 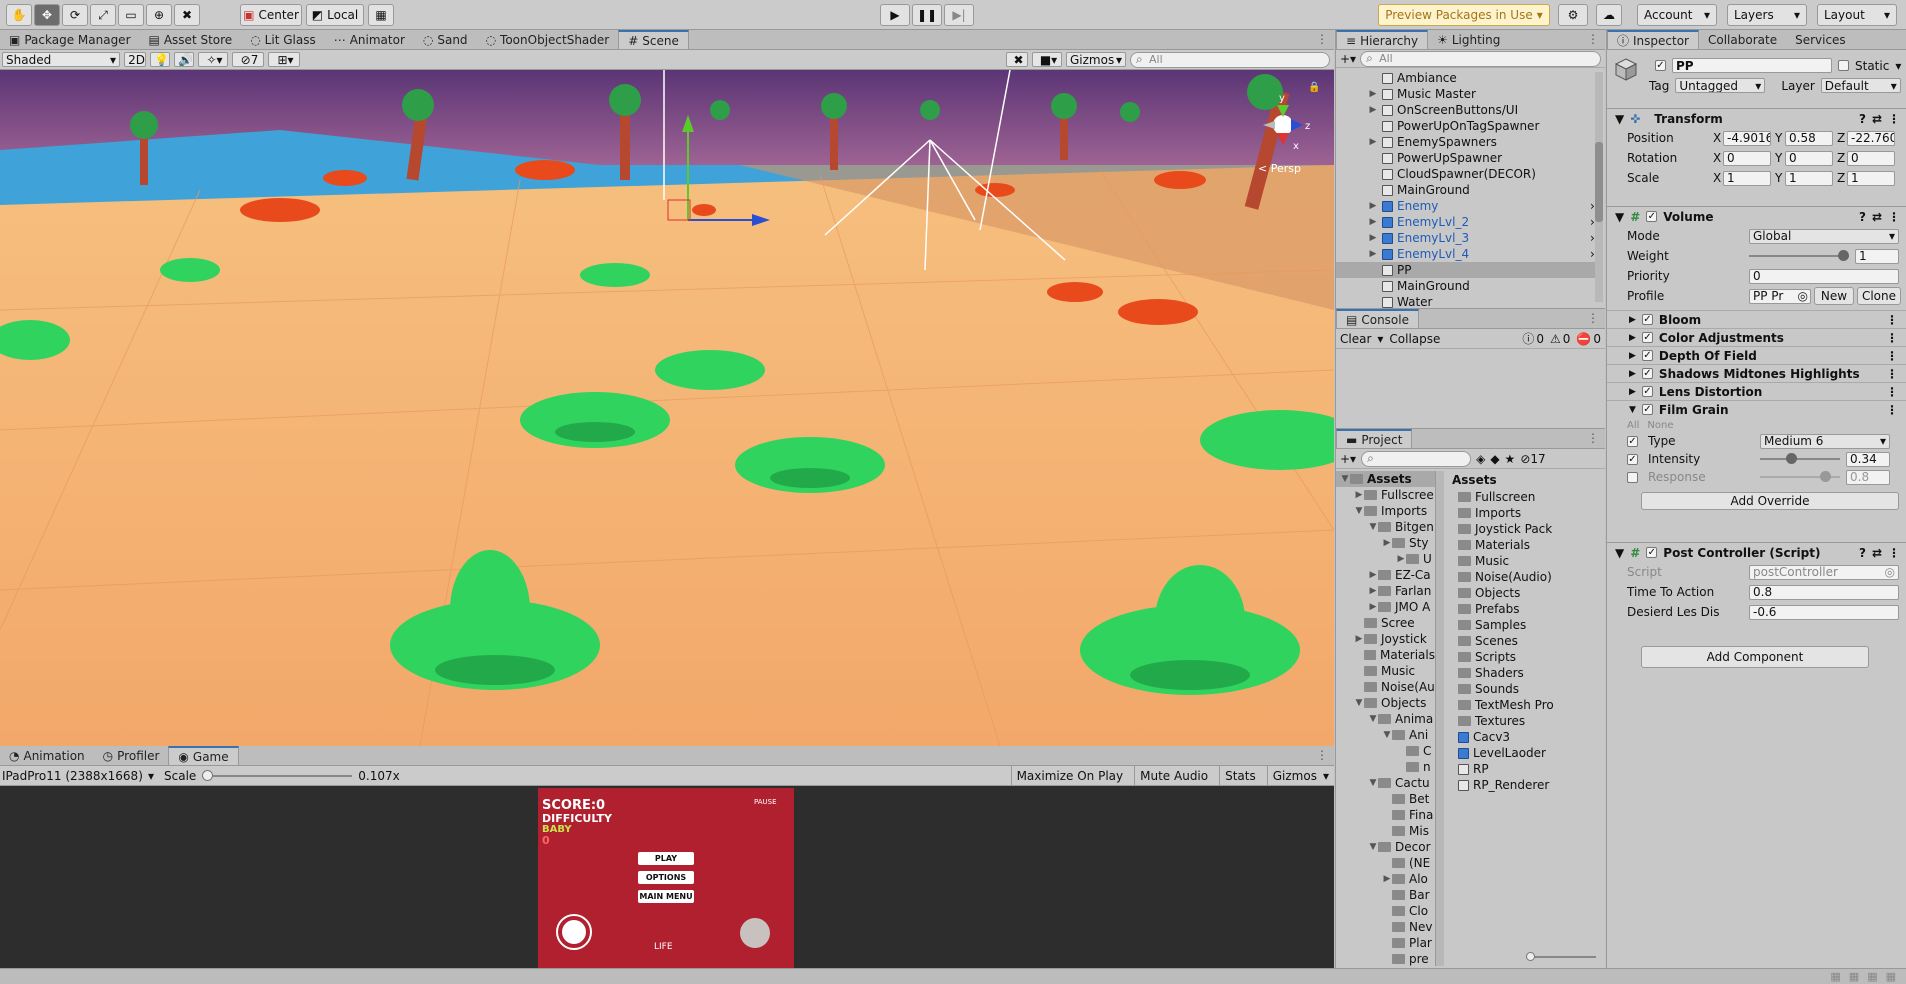 What do you see at coordinates (61, 59) in the screenshot?
I see `shading-mode-dropdown: Shaded ▾` at bounding box center [61, 59].